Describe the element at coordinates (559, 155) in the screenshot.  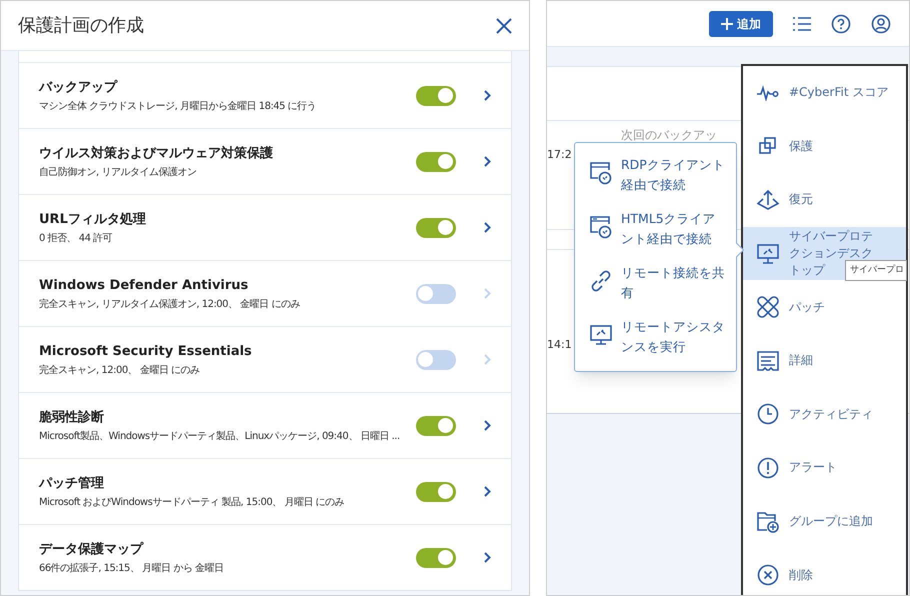
I see `time-cell-text: 17:2` at that location.